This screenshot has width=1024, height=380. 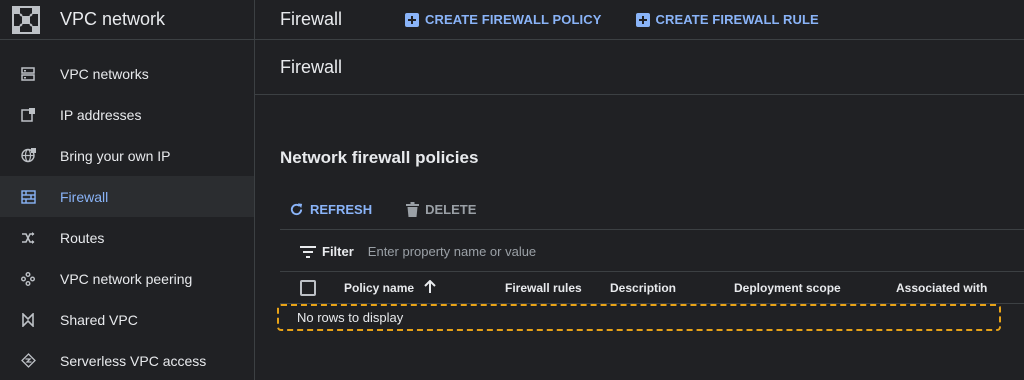 I want to click on refresh-icon, so click(x=296, y=209).